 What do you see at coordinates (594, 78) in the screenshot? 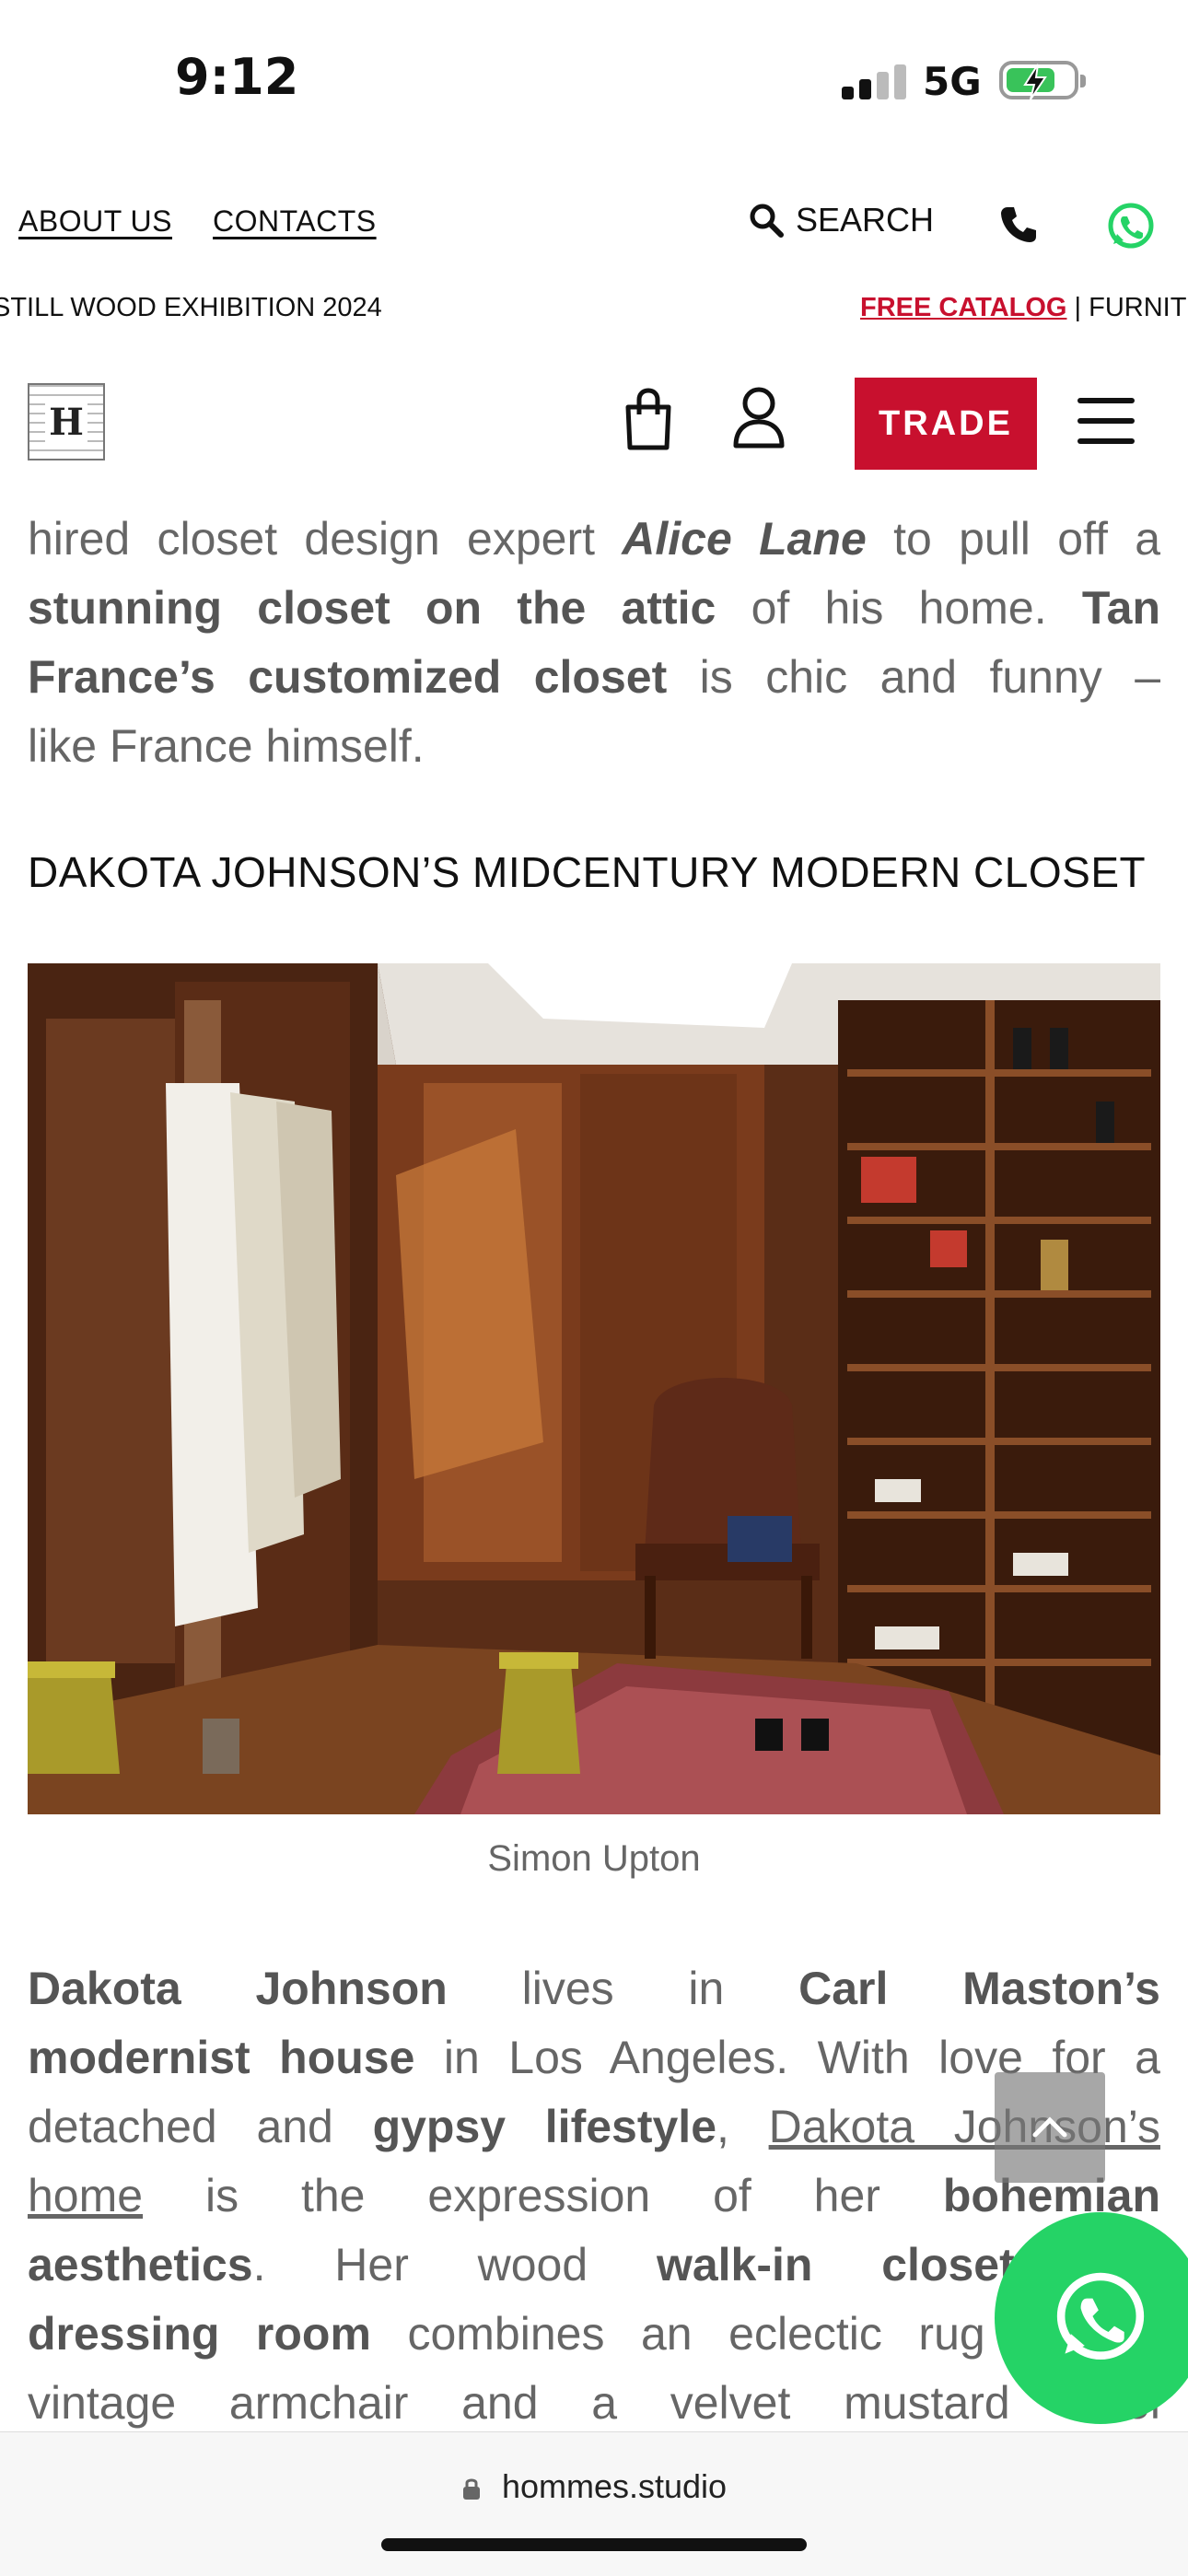
I see `status-bar: 9:12 5G` at bounding box center [594, 78].